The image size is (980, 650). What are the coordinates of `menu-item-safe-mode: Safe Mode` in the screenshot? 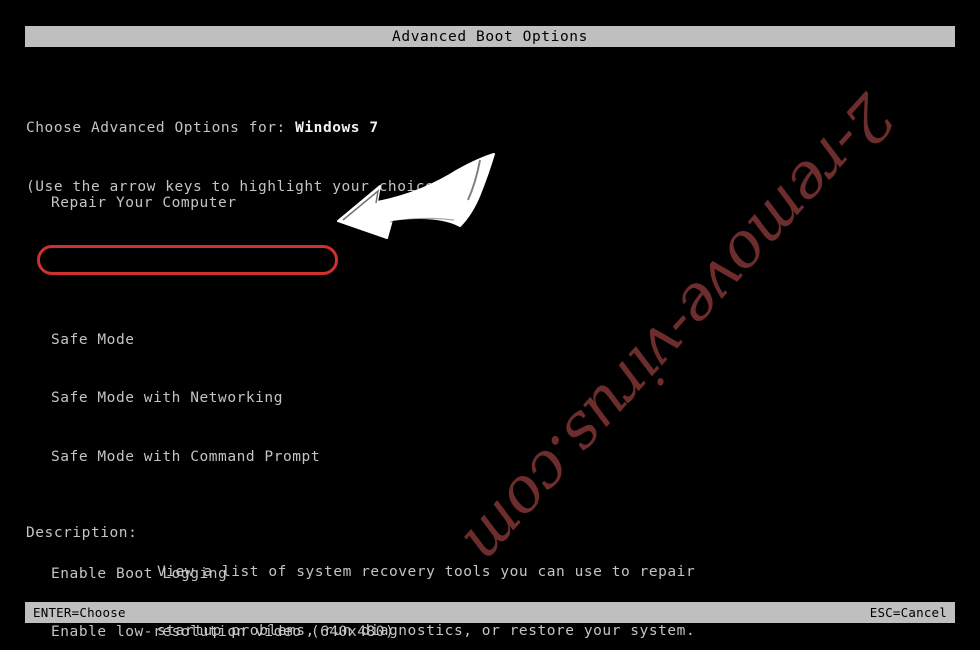 It's located at (250, 341).